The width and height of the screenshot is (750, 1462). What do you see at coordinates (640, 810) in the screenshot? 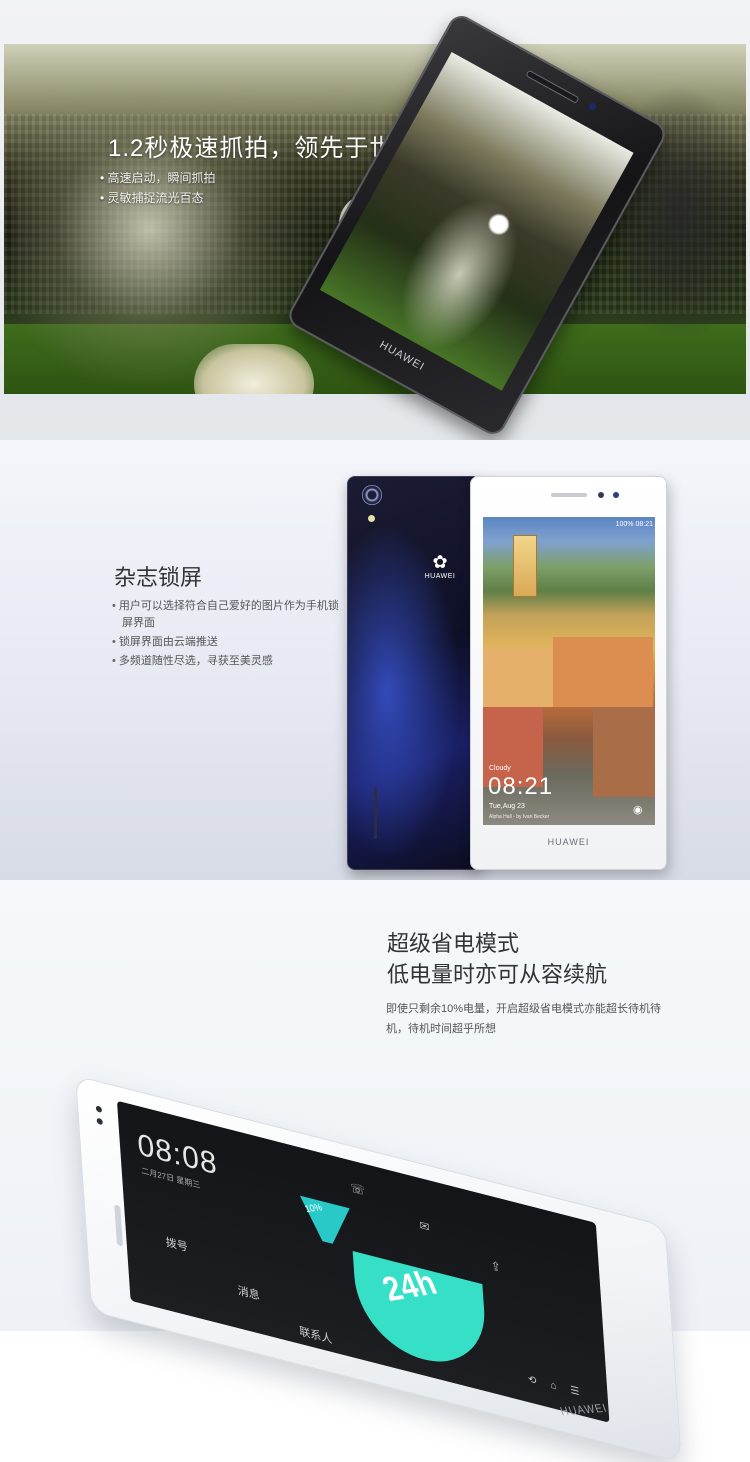
I see `camera-icon: ◉` at bounding box center [640, 810].